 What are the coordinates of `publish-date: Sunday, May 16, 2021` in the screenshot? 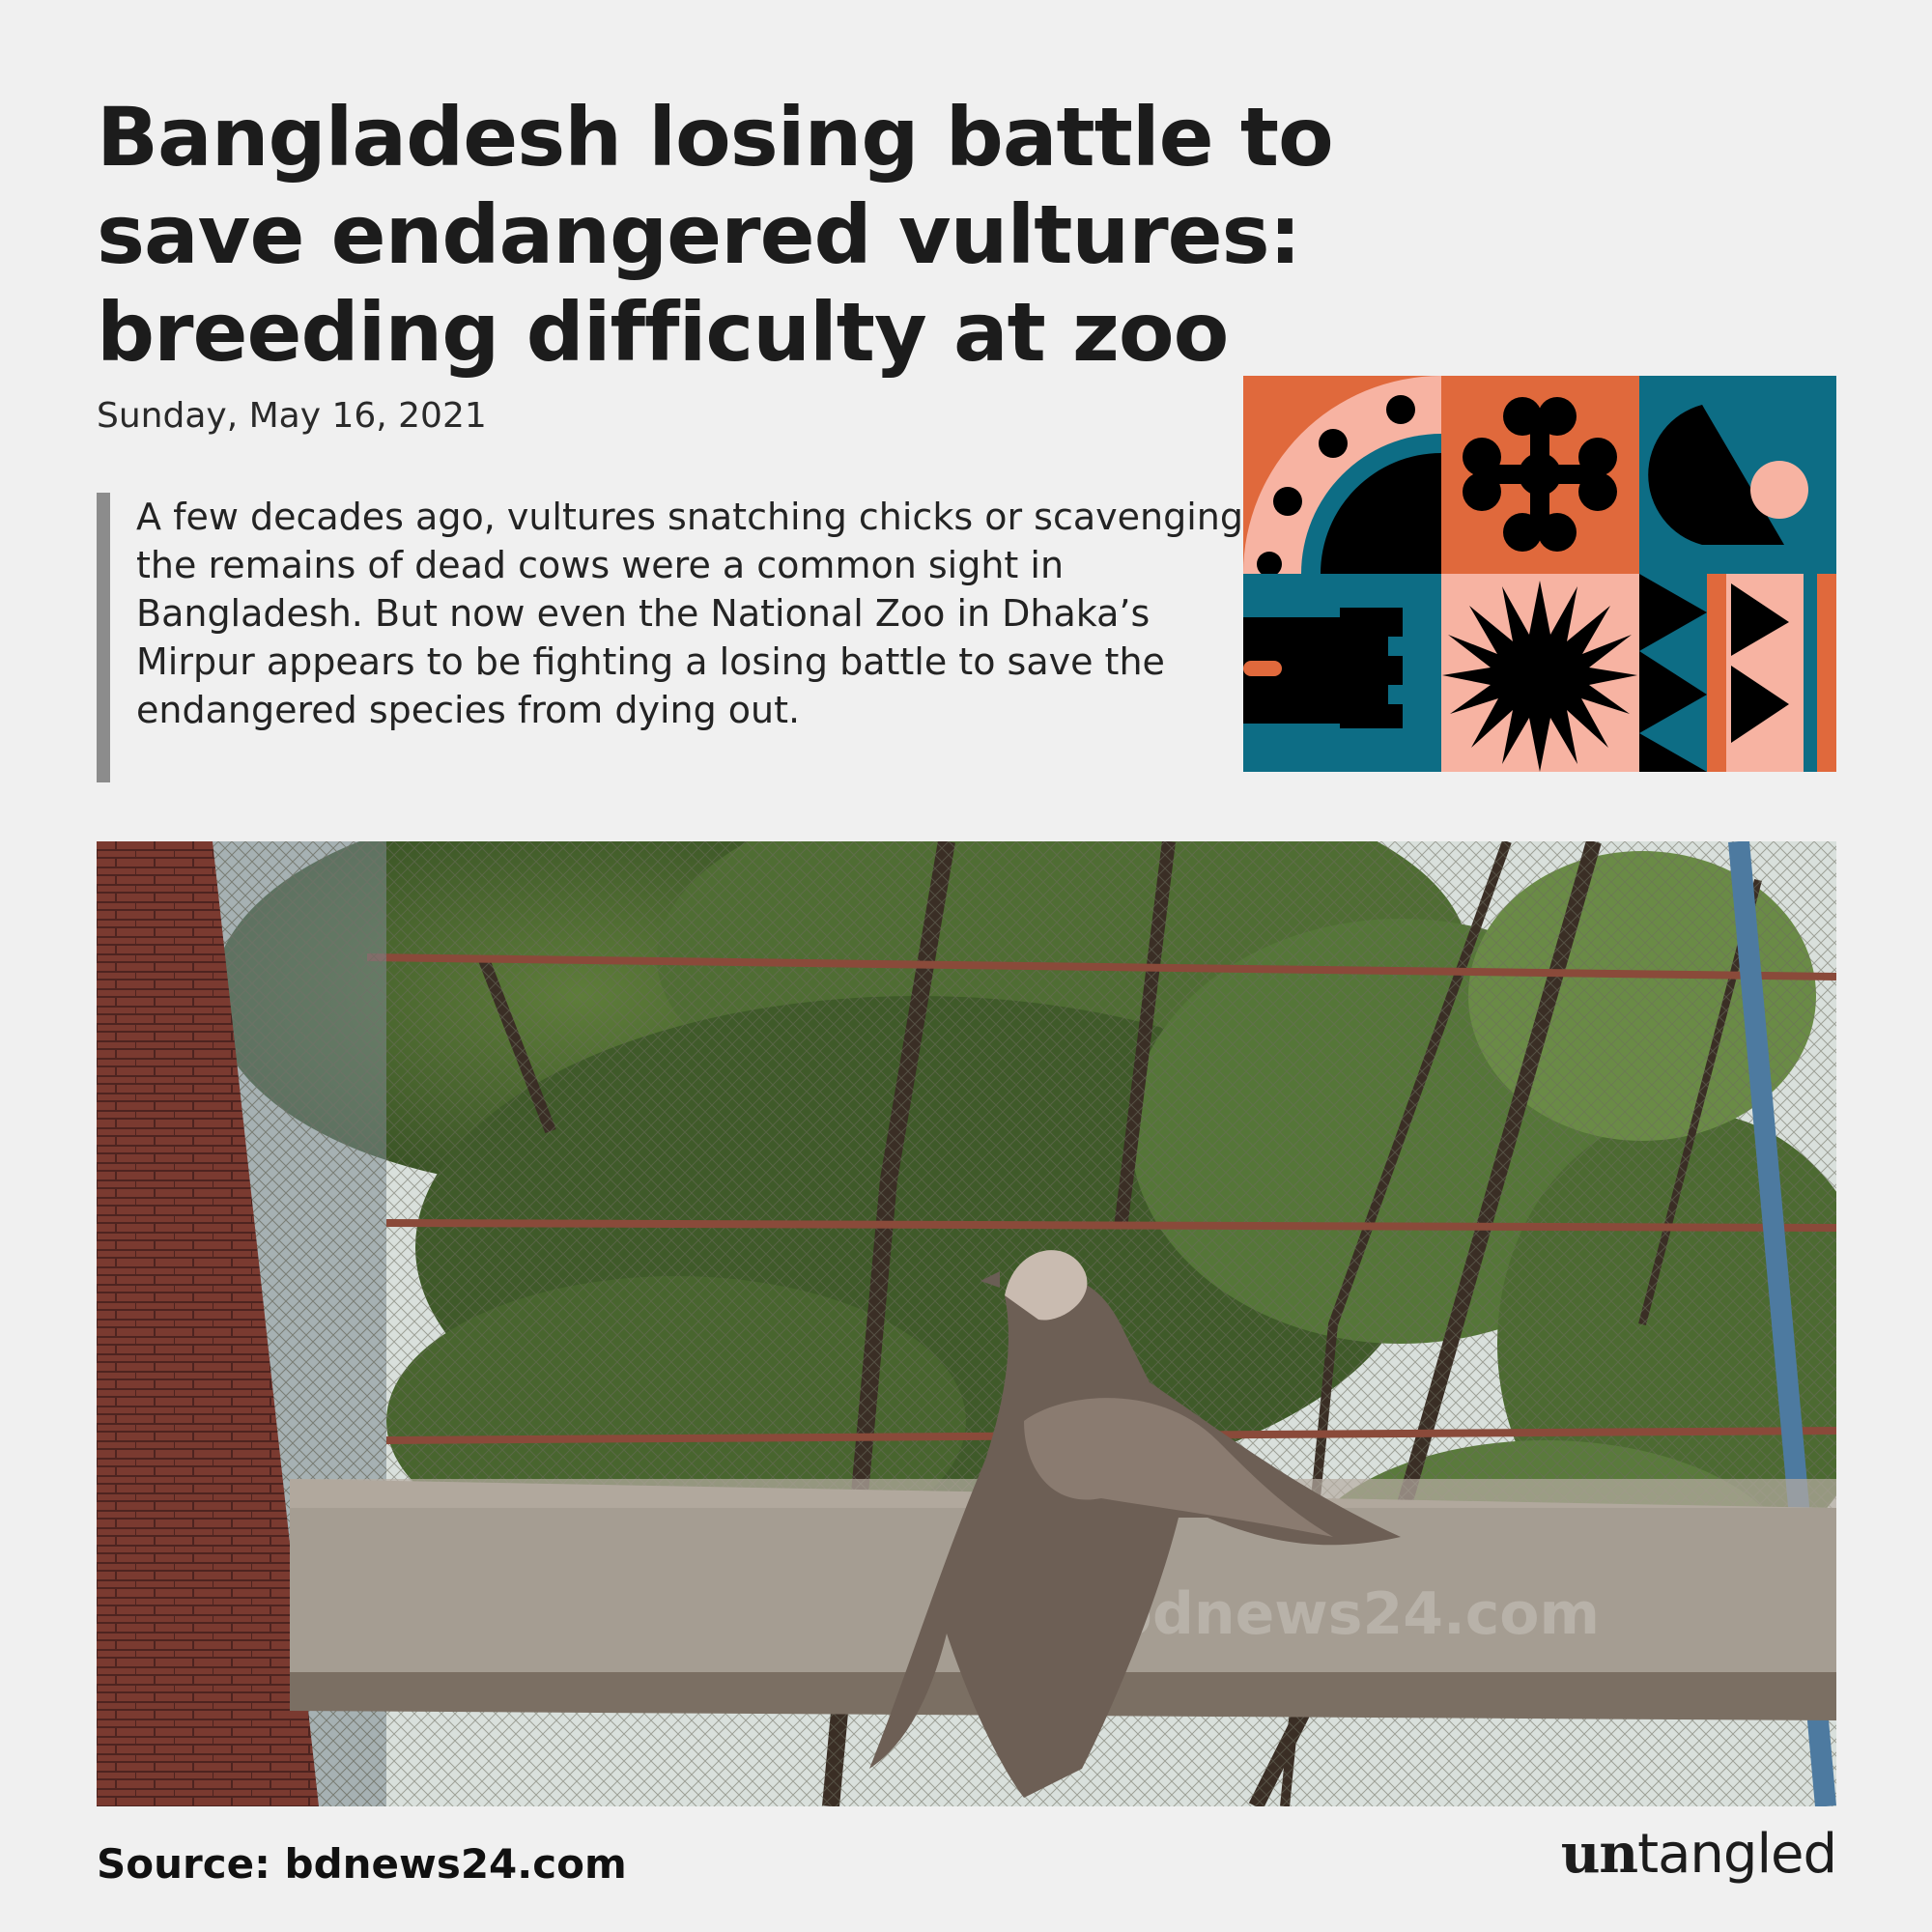 It's located at (292, 416).